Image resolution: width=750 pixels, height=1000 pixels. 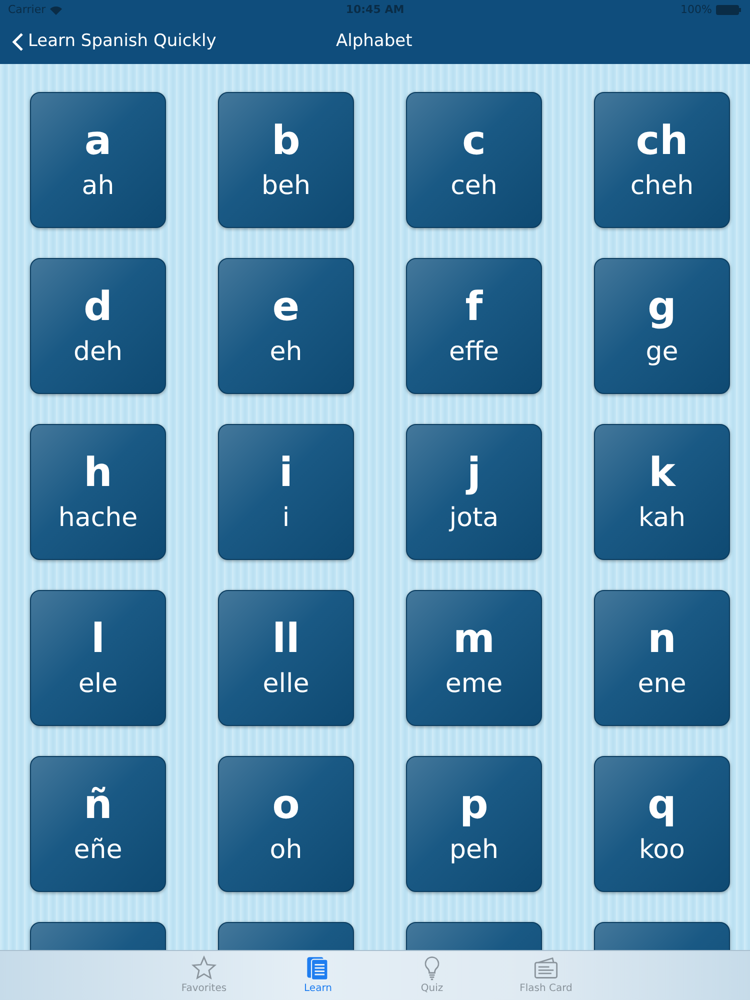 I want to click on letter-tile: a ah, so click(x=98, y=160).